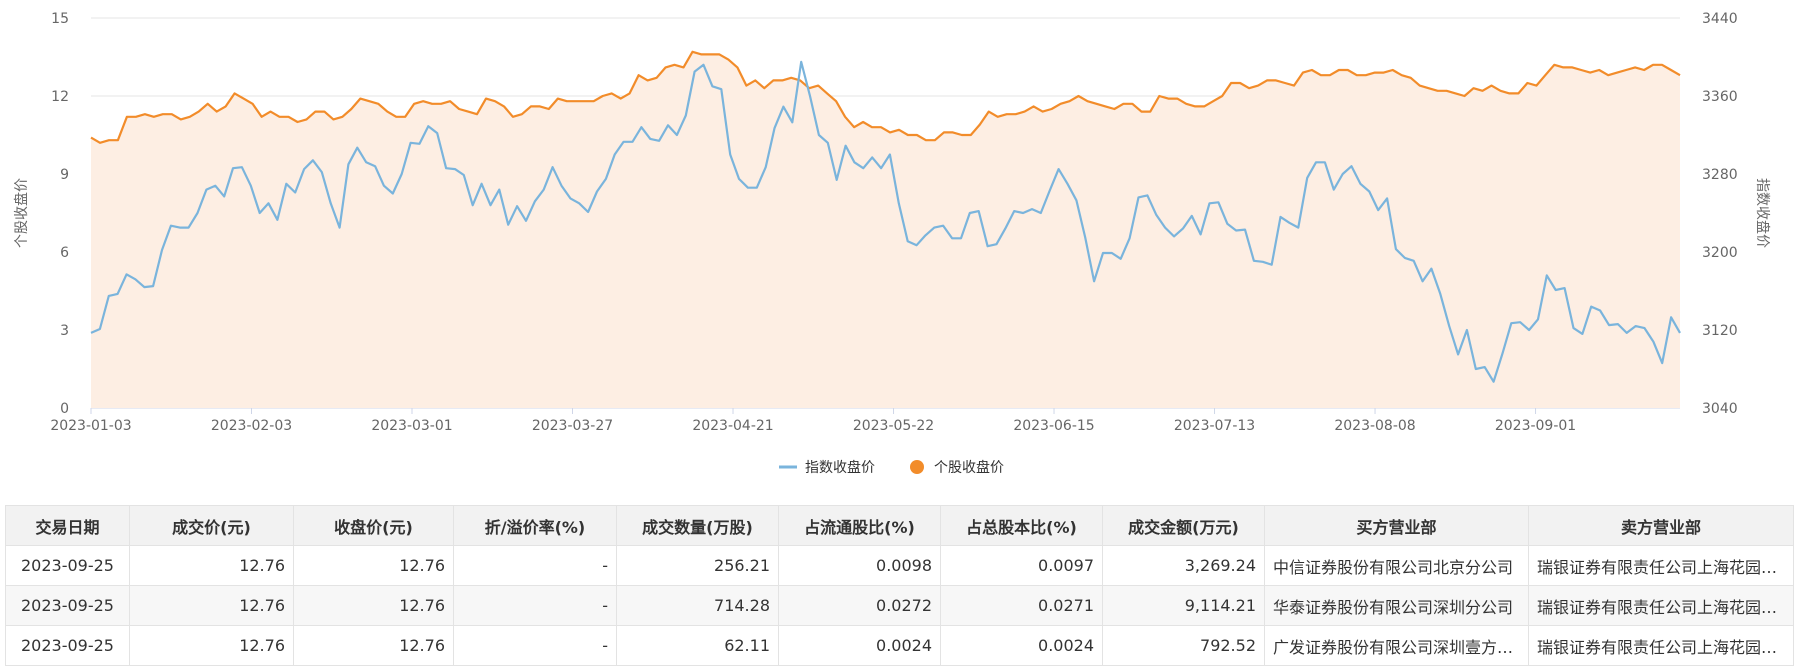 The image size is (1795, 666). What do you see at coordinates (840, 467) in the screenshot?
I see `legend-index-label: 指数收盘价` at bounding box center [840, 467].